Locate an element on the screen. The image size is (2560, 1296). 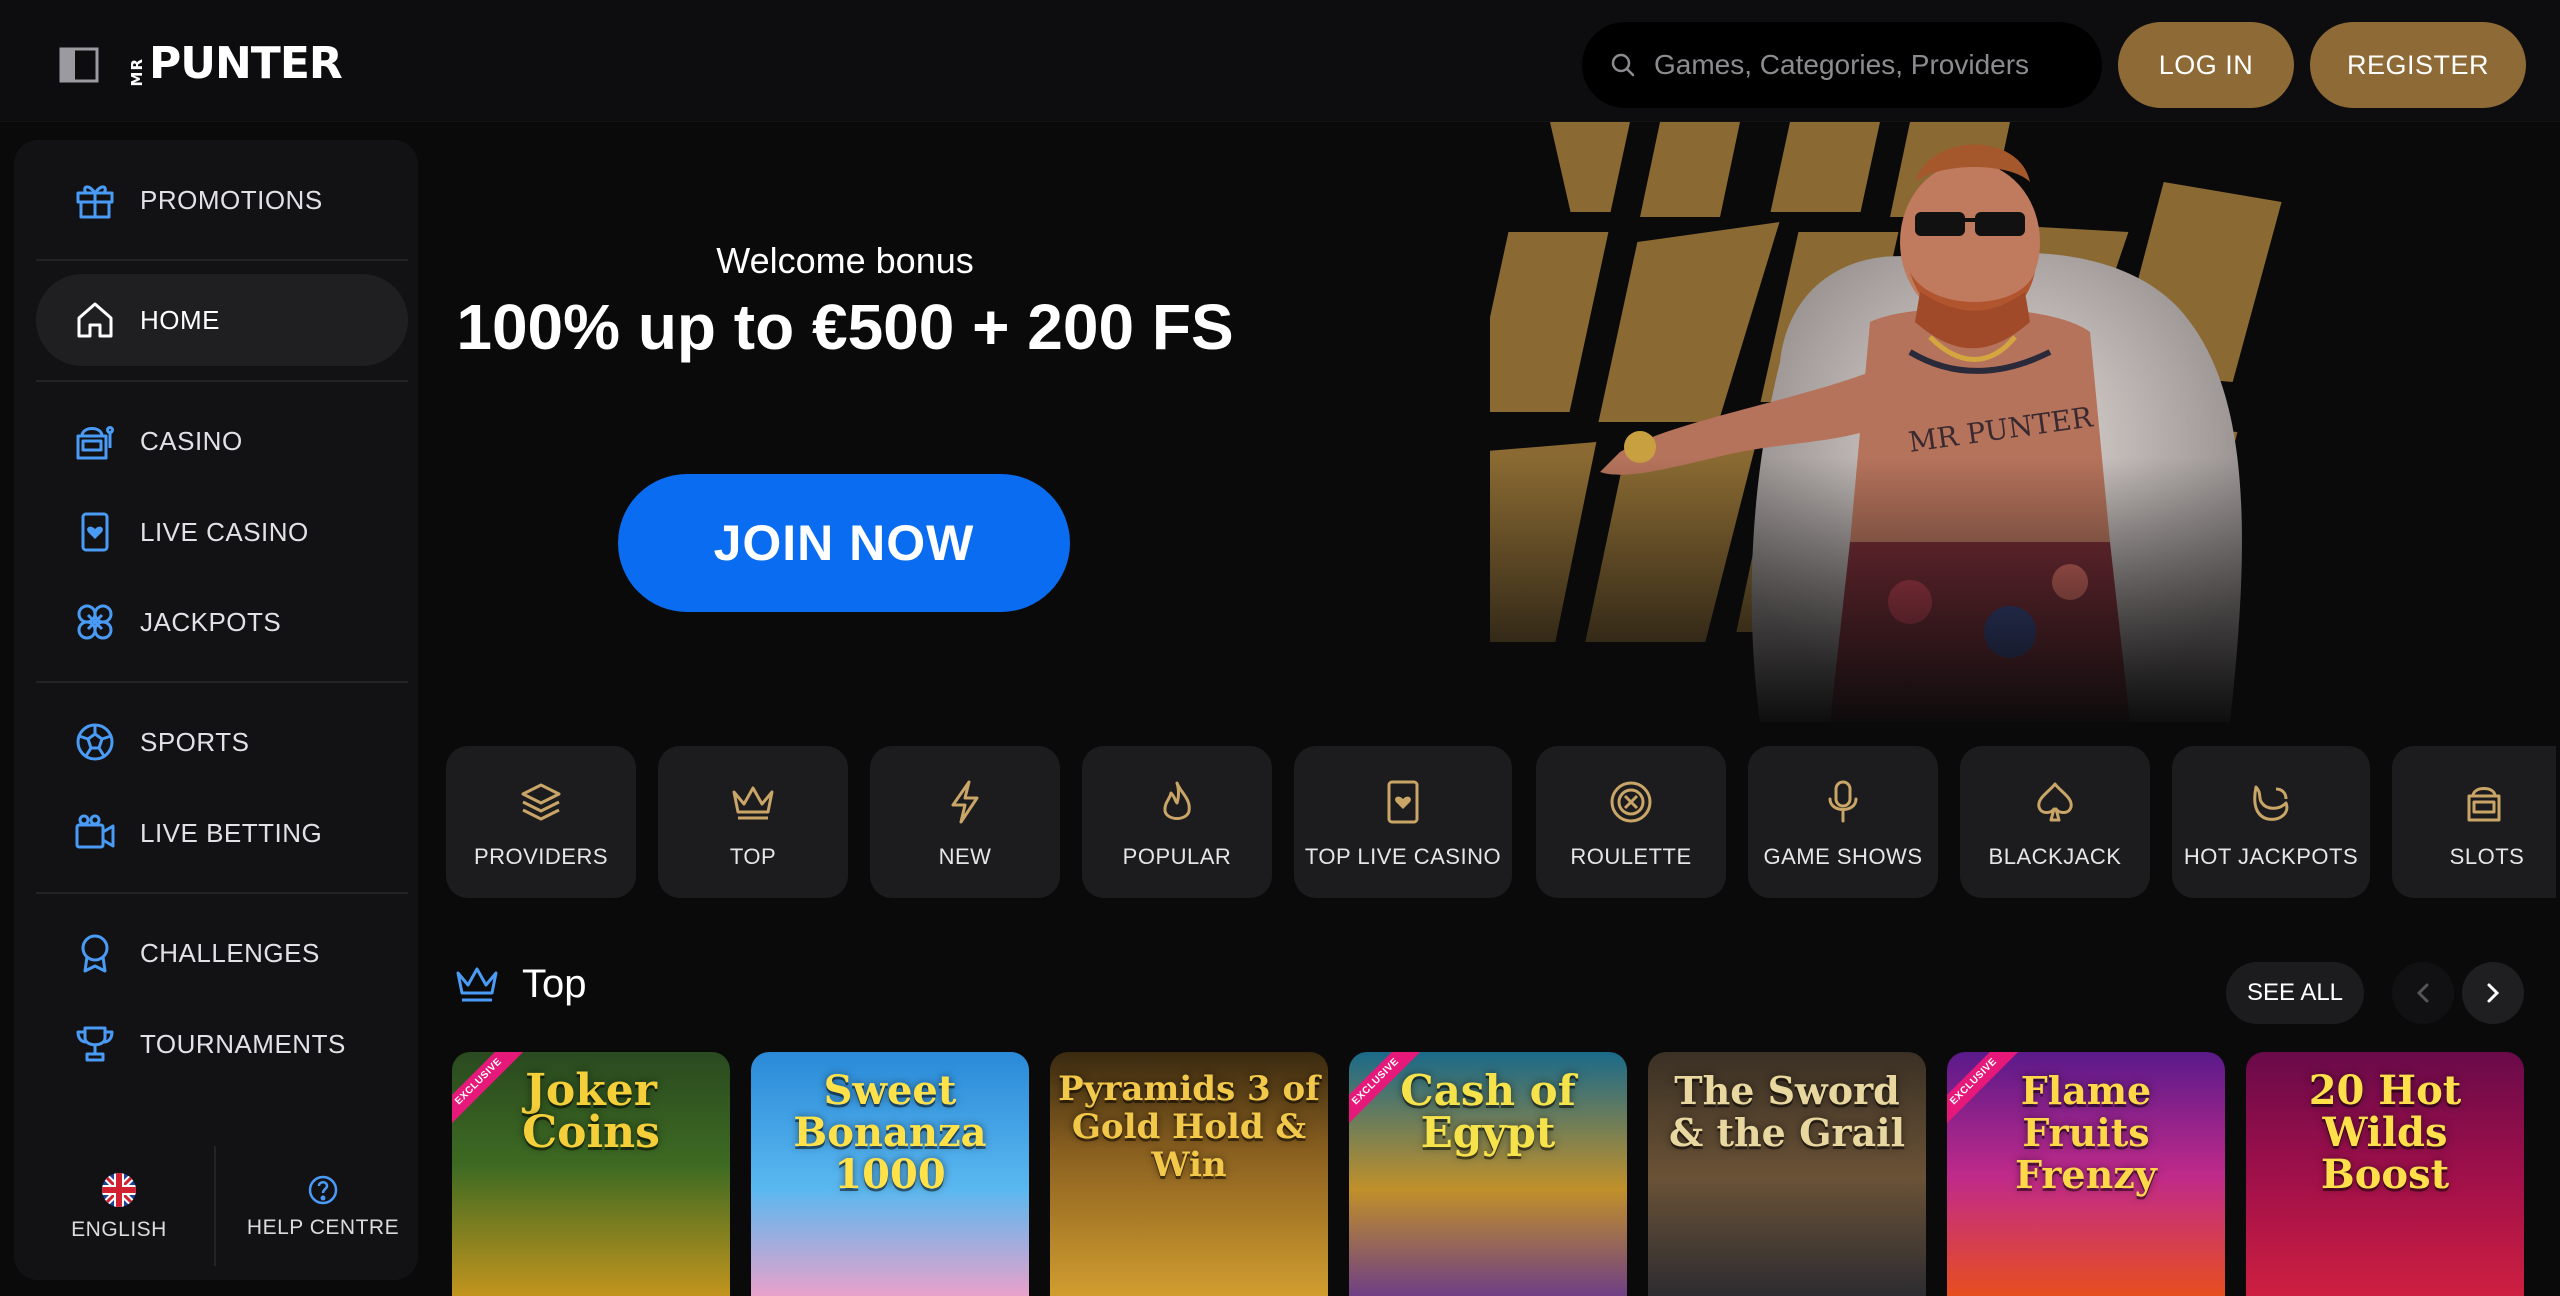
help-centre-link: HELP CENTRE is located at coordinates (323, 1207).